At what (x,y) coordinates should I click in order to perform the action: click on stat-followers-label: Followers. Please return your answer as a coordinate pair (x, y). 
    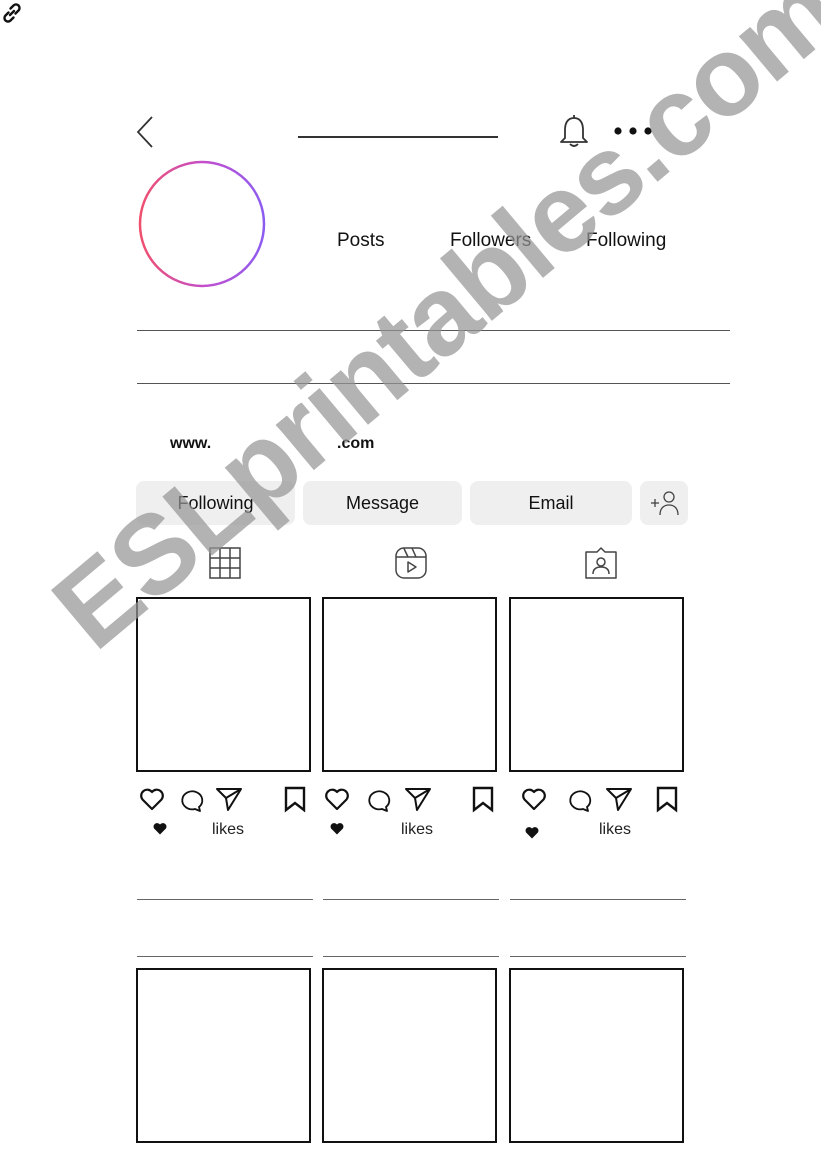
    Looking at the image, I should click on (490, 241).